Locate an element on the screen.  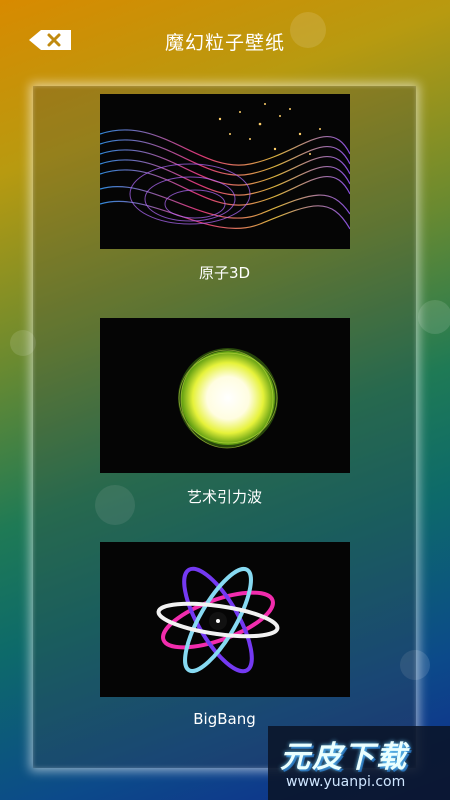
site-watermark: 元皮下载 www.yuanpi.com is located at coordinates (359, 763).